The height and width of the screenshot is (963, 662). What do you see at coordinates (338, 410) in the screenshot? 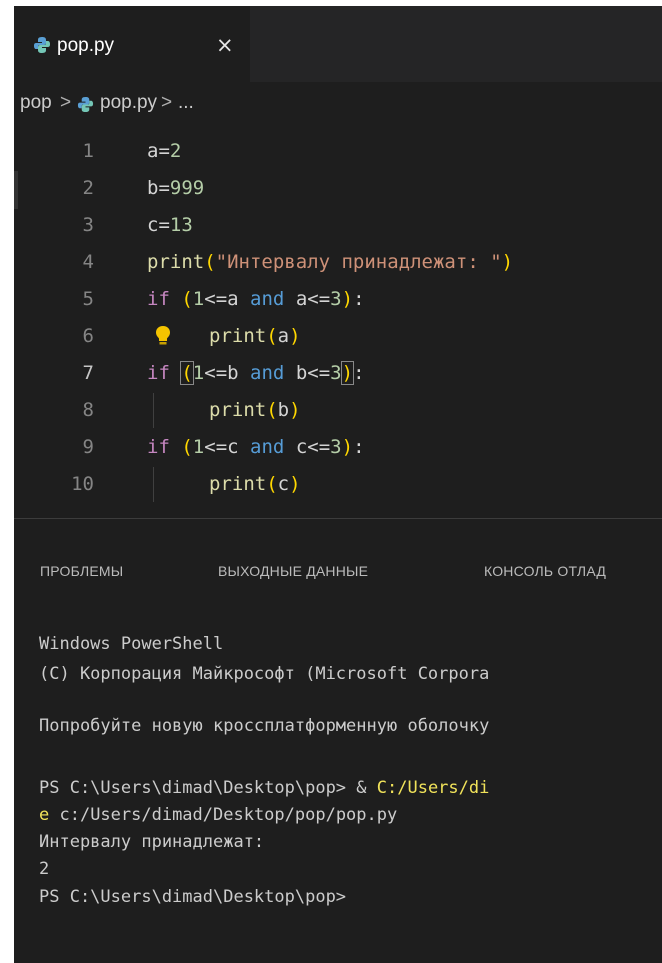
I see `code-line: 8 print(b)` at bounding box center [338, 410].